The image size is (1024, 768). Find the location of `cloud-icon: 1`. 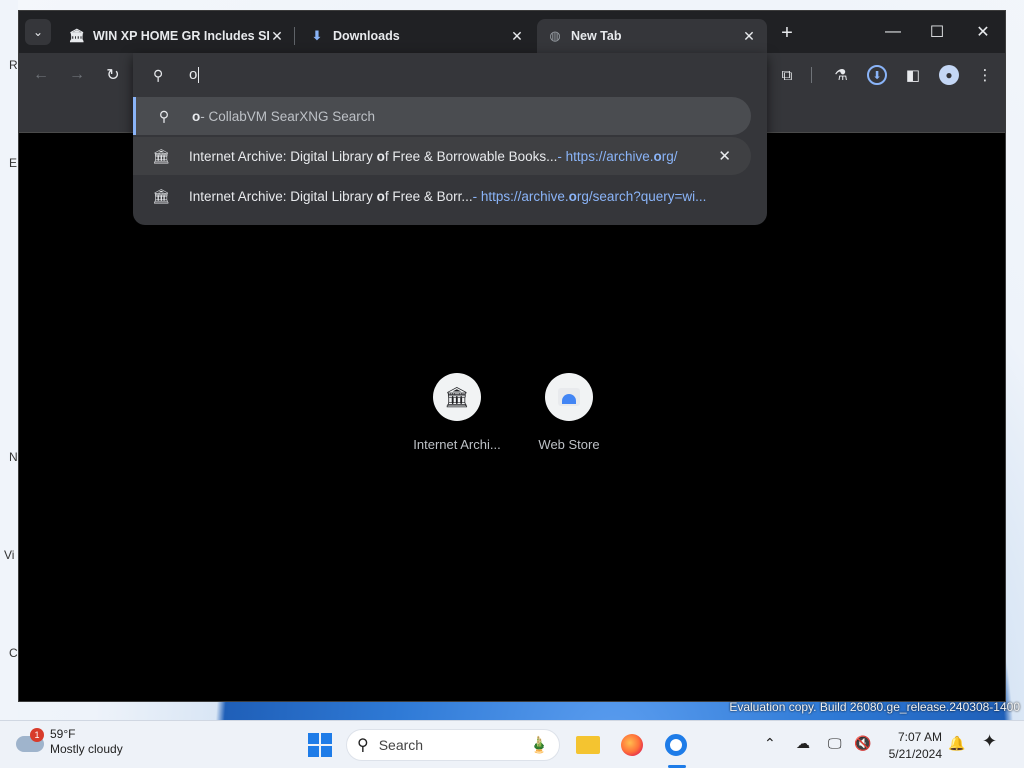

cloud-icon: 1 is located at coordinates (31, 741).